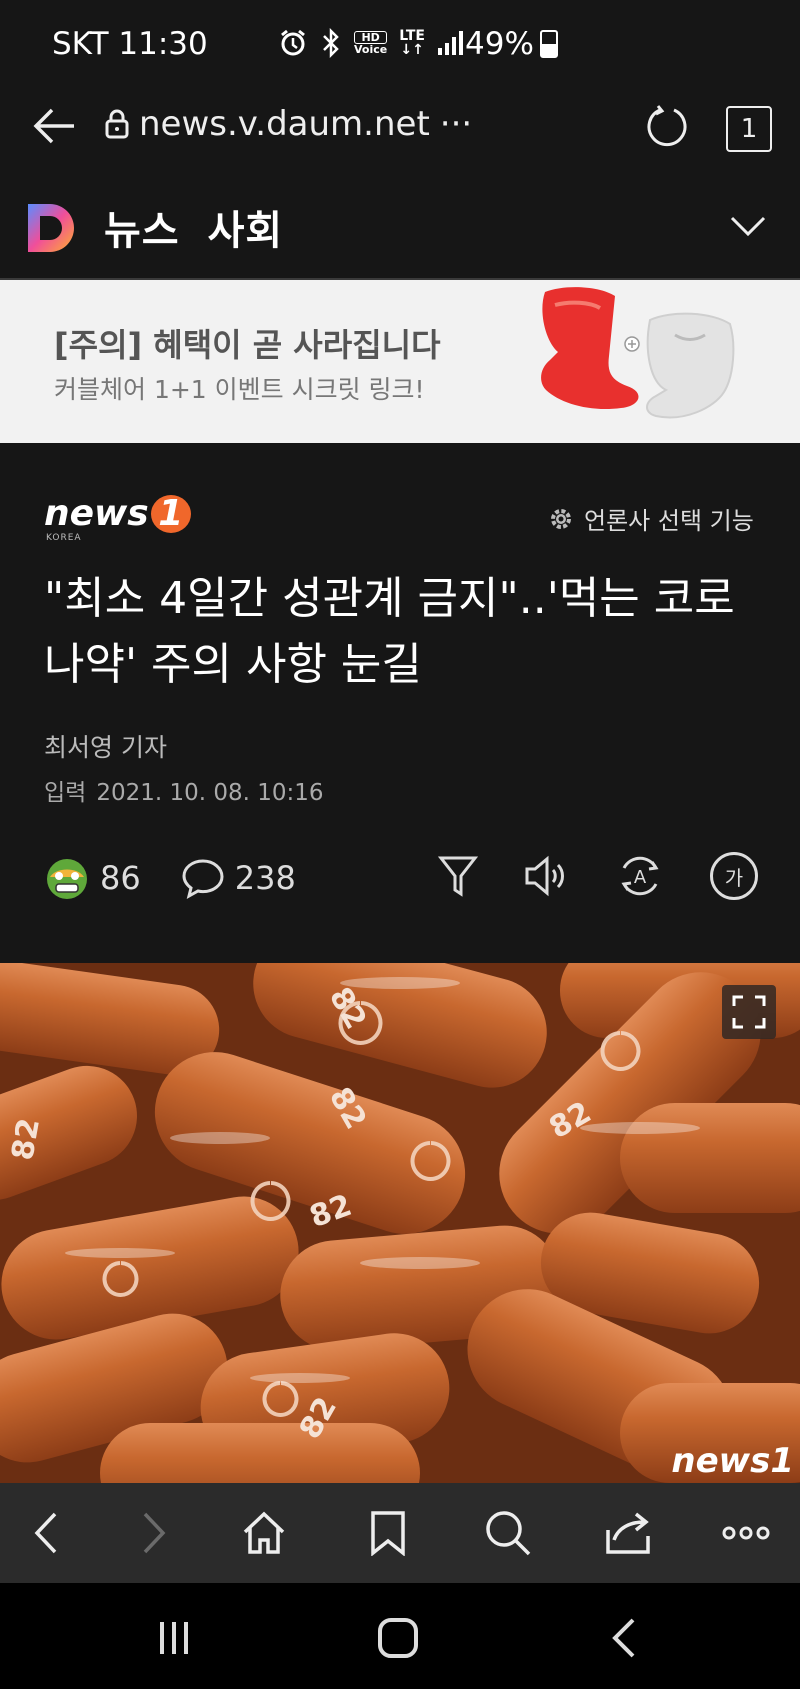 Image resolution: width=800 pixels, height=1689 pixels. Describe the element at coordinates (154, 1533) in the screenshot. I see `forward-icon` at that location.